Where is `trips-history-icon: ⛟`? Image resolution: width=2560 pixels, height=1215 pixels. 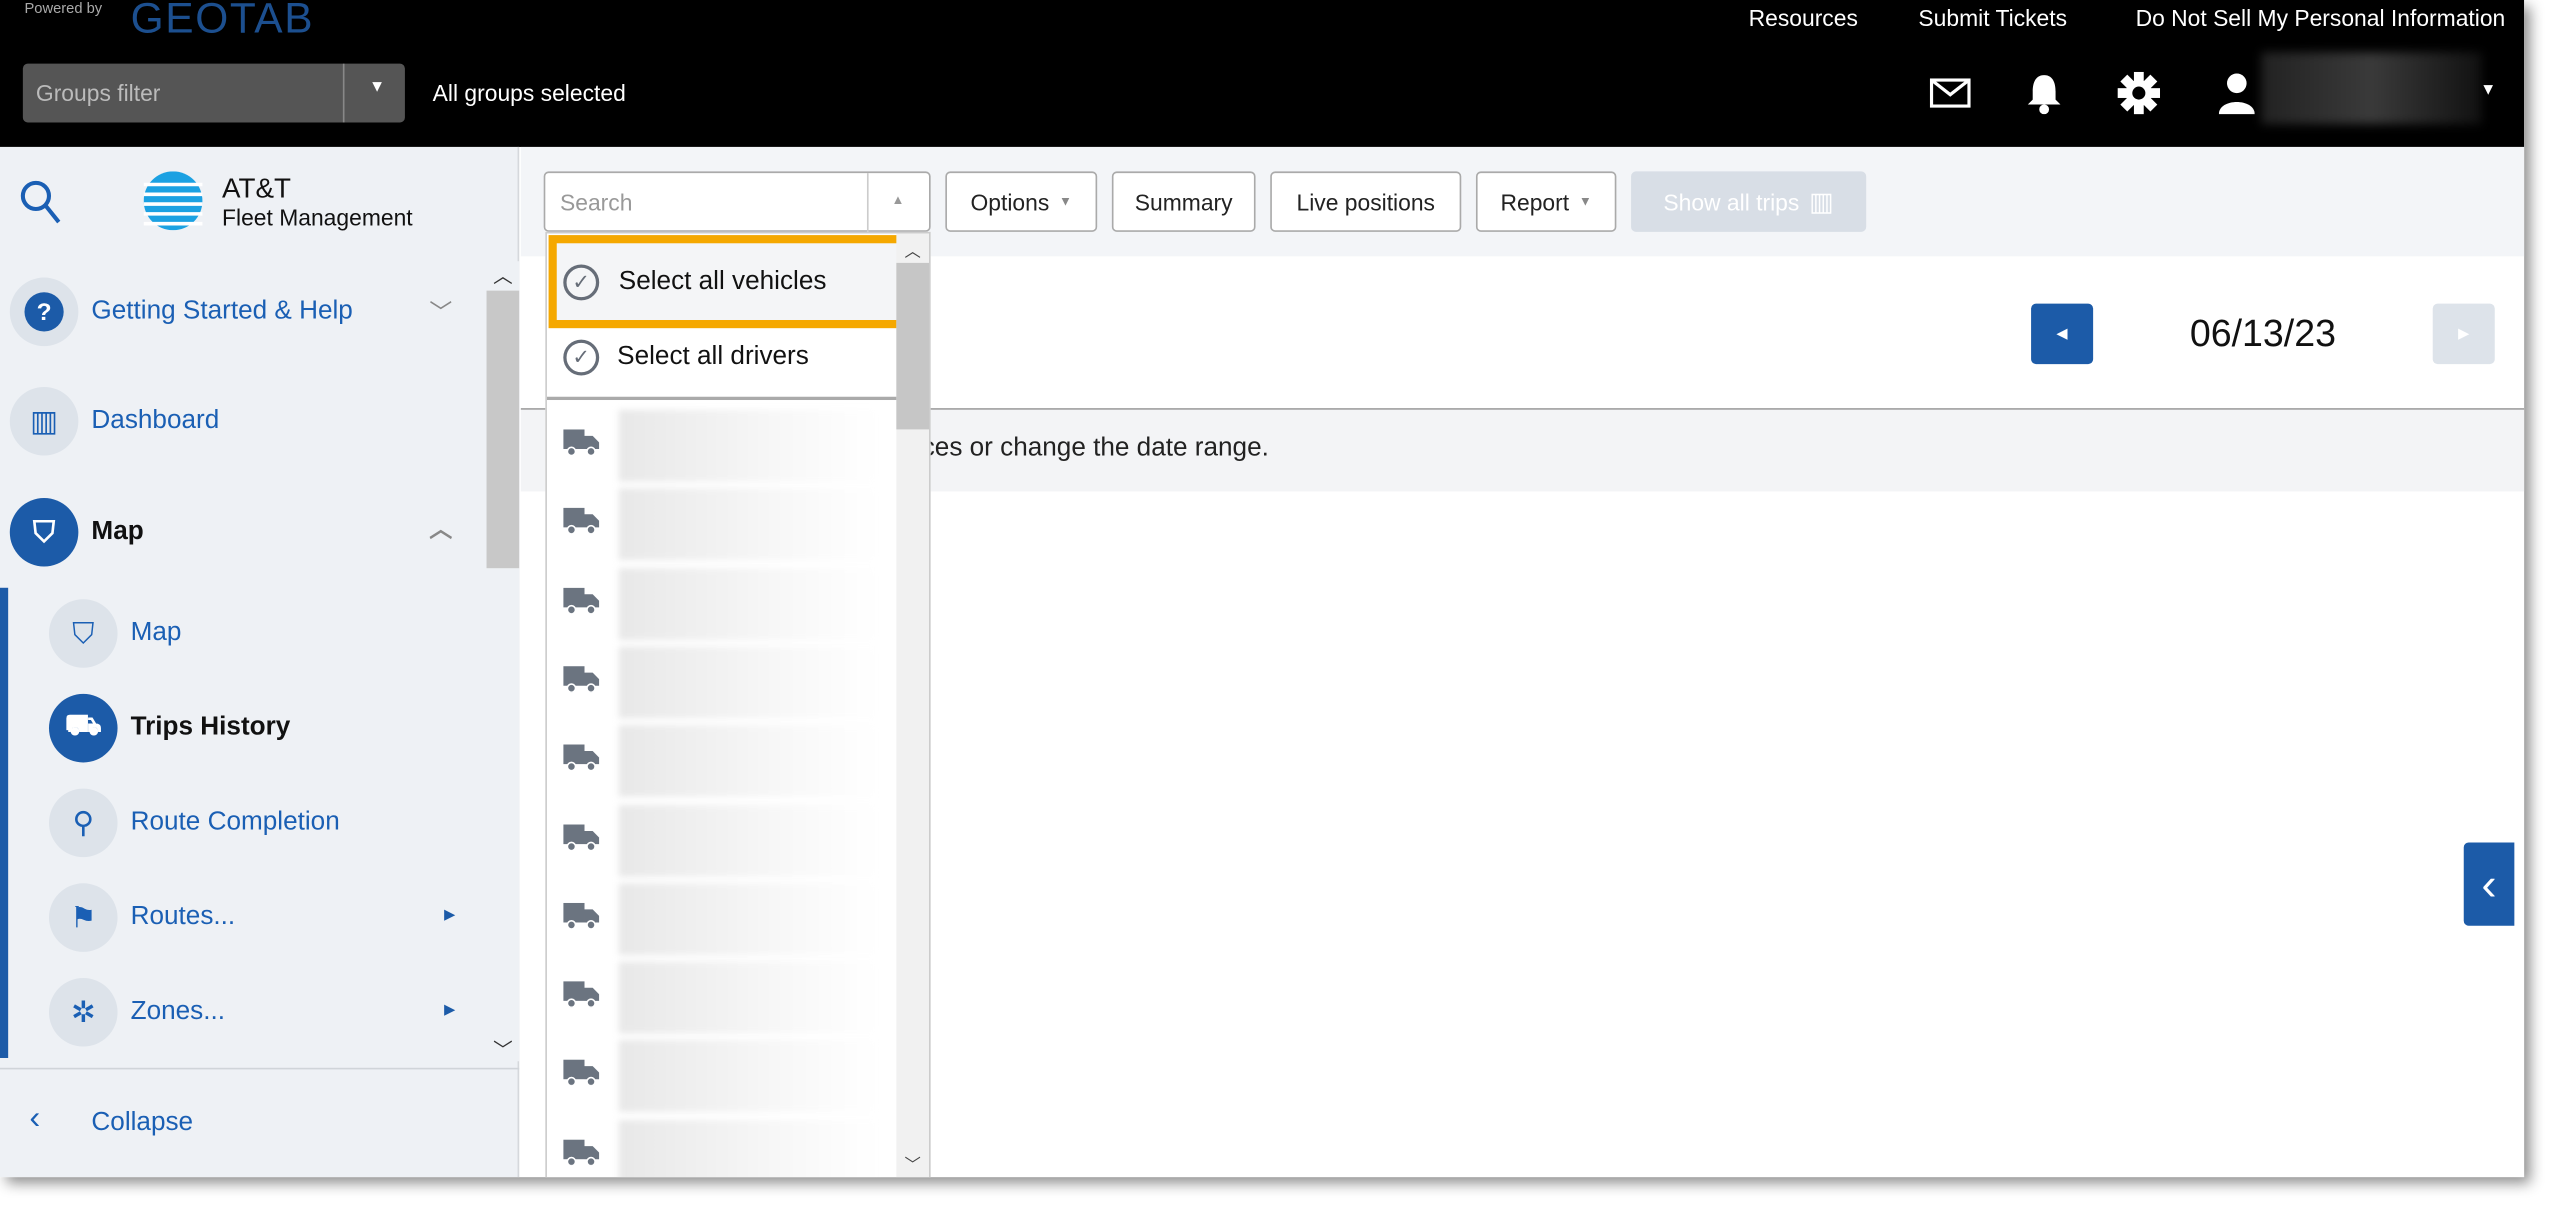
trips-history-icon: ⛟ is located at coordinates (83, 728).